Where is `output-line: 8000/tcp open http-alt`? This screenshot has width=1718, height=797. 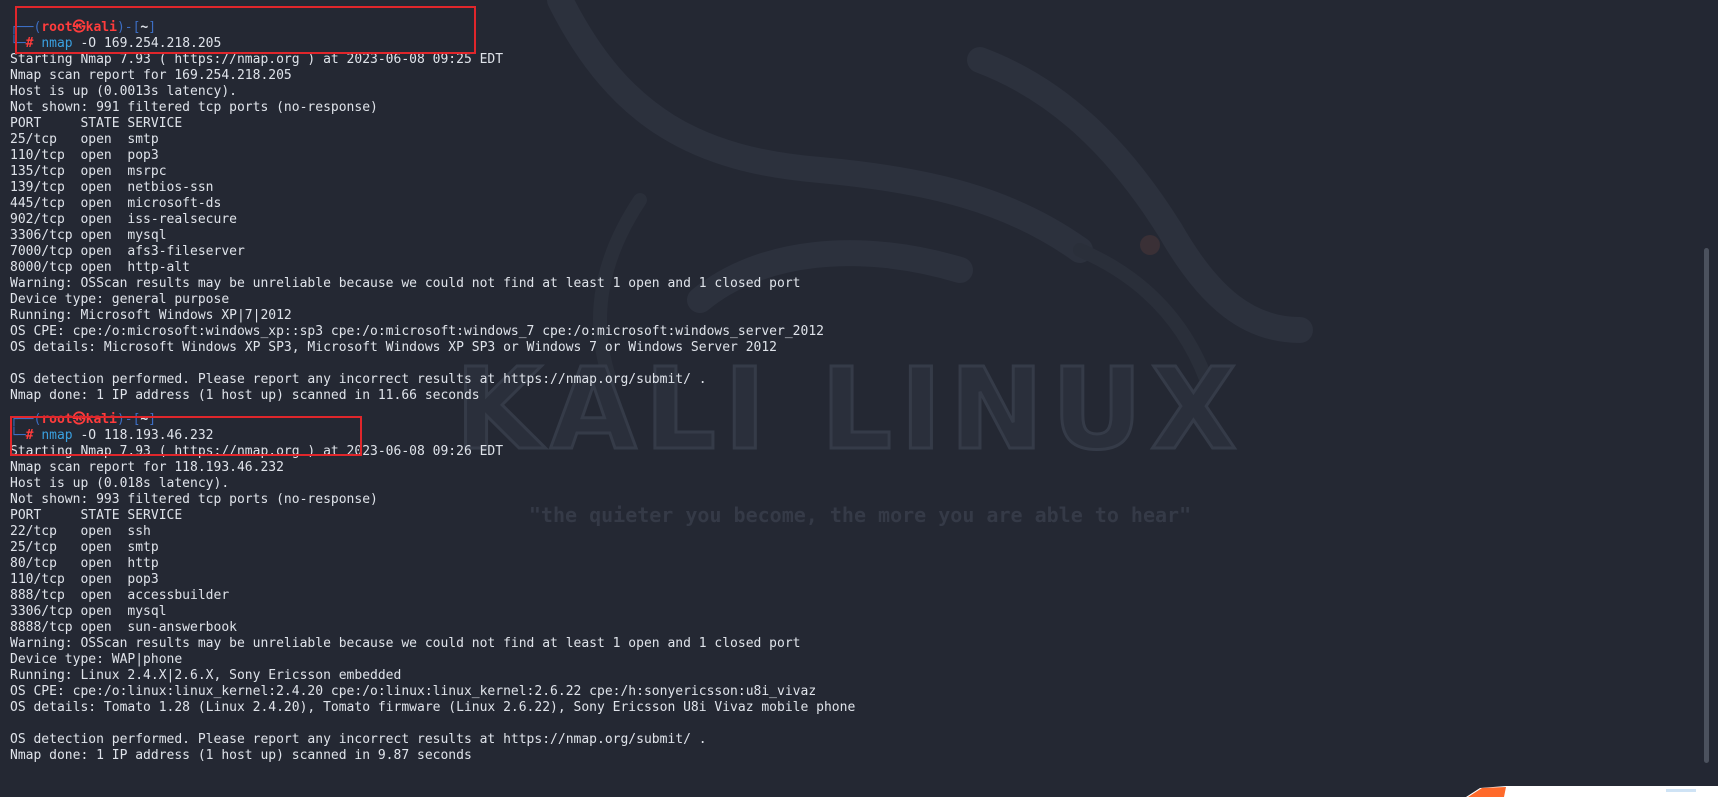 output-line: 8000/tcp open http-alt is located at coordinates (100, 267).